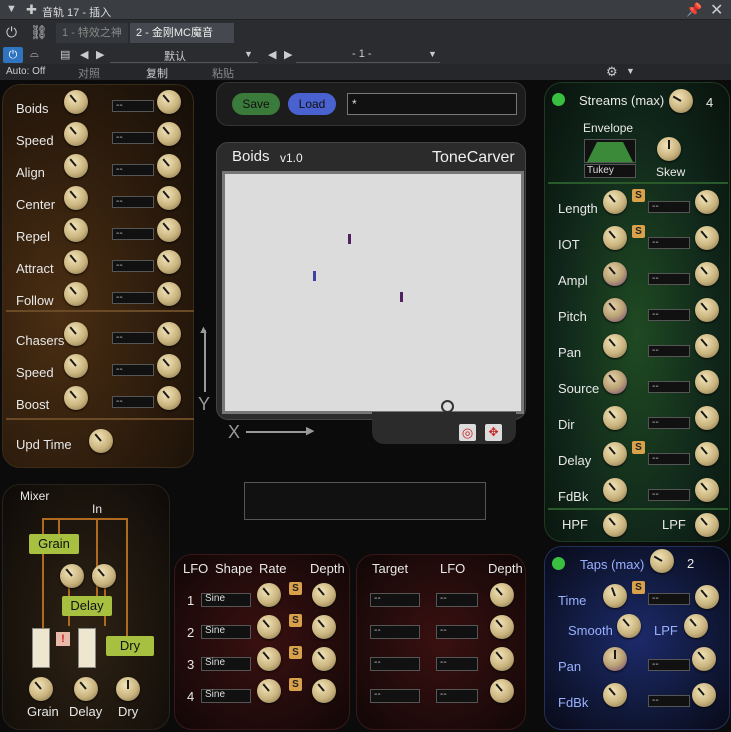 Image resolution: width=731 pixels, height=732 pixels. What do you see at coordinates (558, 563) in the screenshot?
I see `taps-led` at bounding box center [558, 563].